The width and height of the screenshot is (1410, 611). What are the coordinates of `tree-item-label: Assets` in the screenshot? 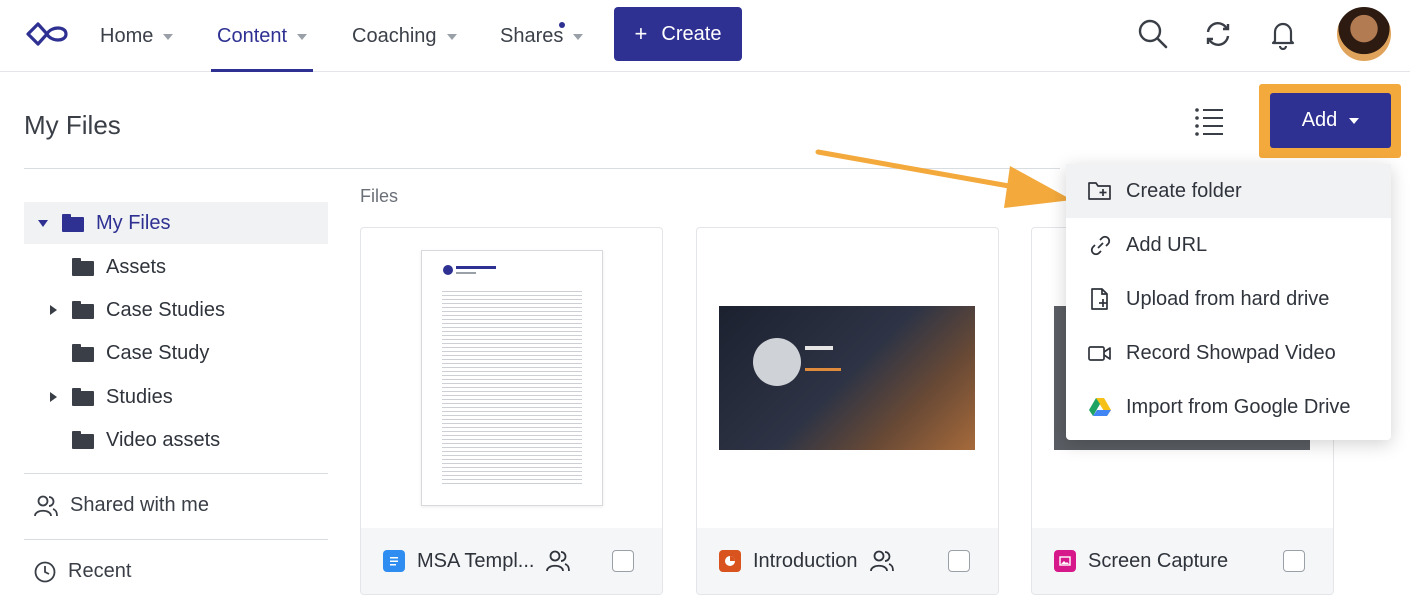 It's located at (136, 266).